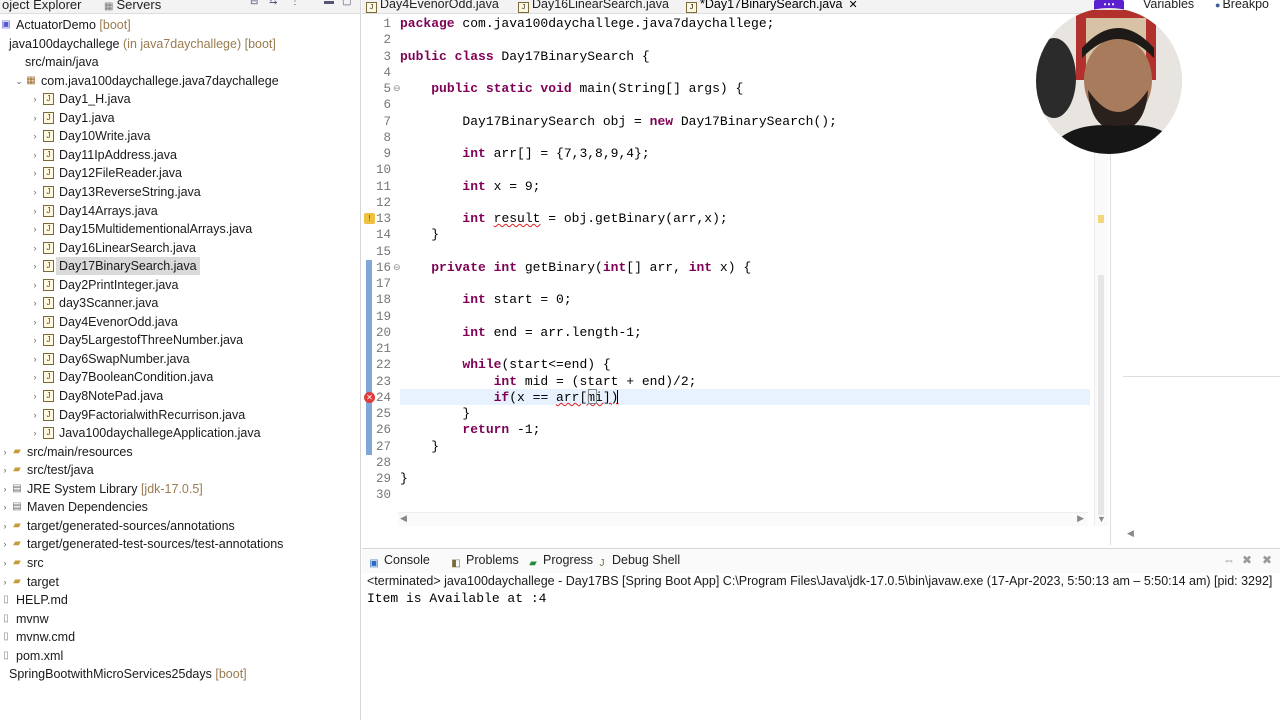 This screenshot has width=1280, height=720. I want to click on console-output: Item is Available at :4, so click(456, 598).